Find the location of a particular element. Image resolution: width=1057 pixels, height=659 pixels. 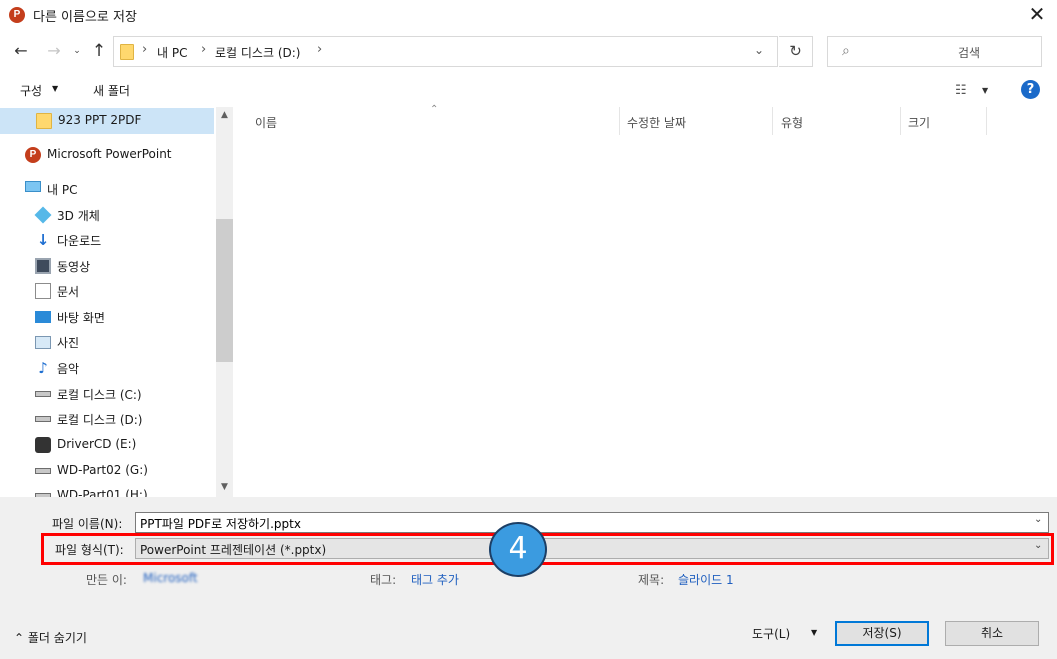

address-dropdown-icon: ⌄ is located at coordinates (759, 50).